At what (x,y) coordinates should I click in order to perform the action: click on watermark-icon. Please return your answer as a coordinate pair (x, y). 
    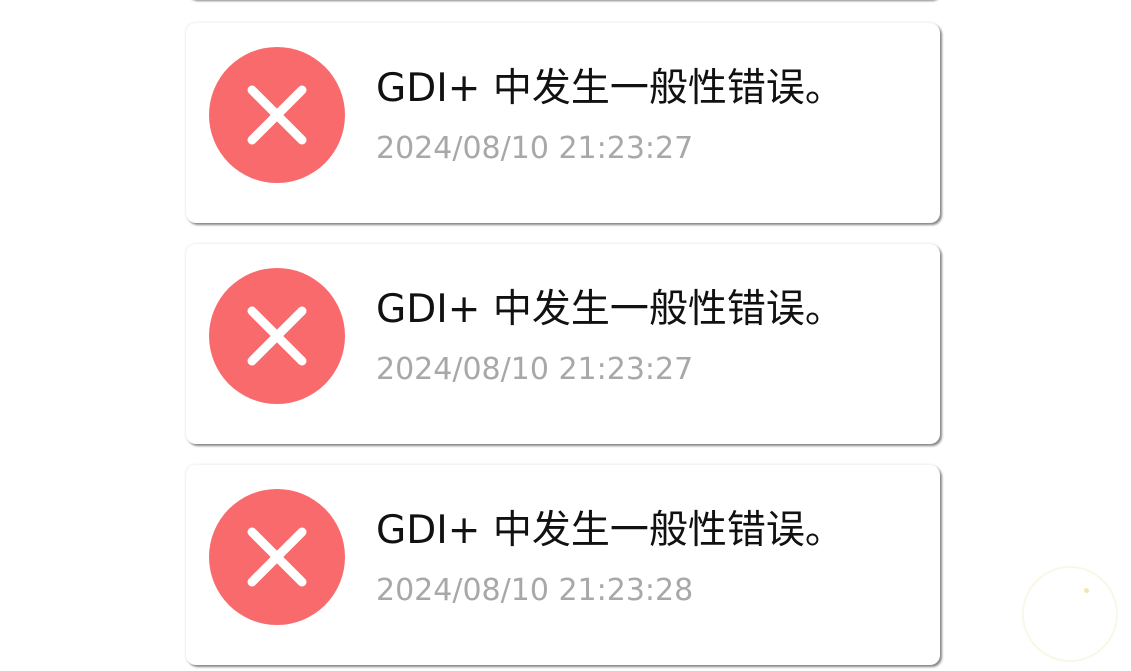
    Looking at the image, I should click on (1070, 614).